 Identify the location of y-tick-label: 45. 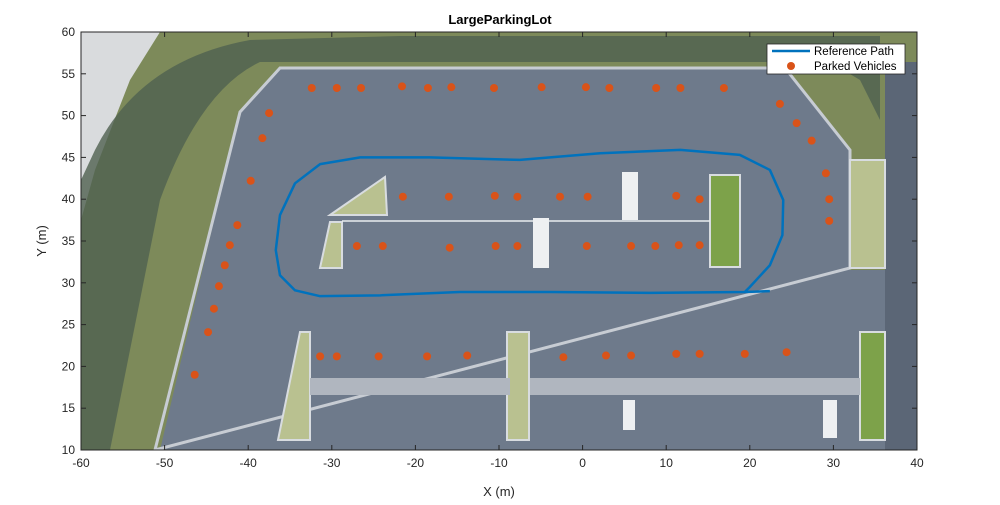
(69, 157).